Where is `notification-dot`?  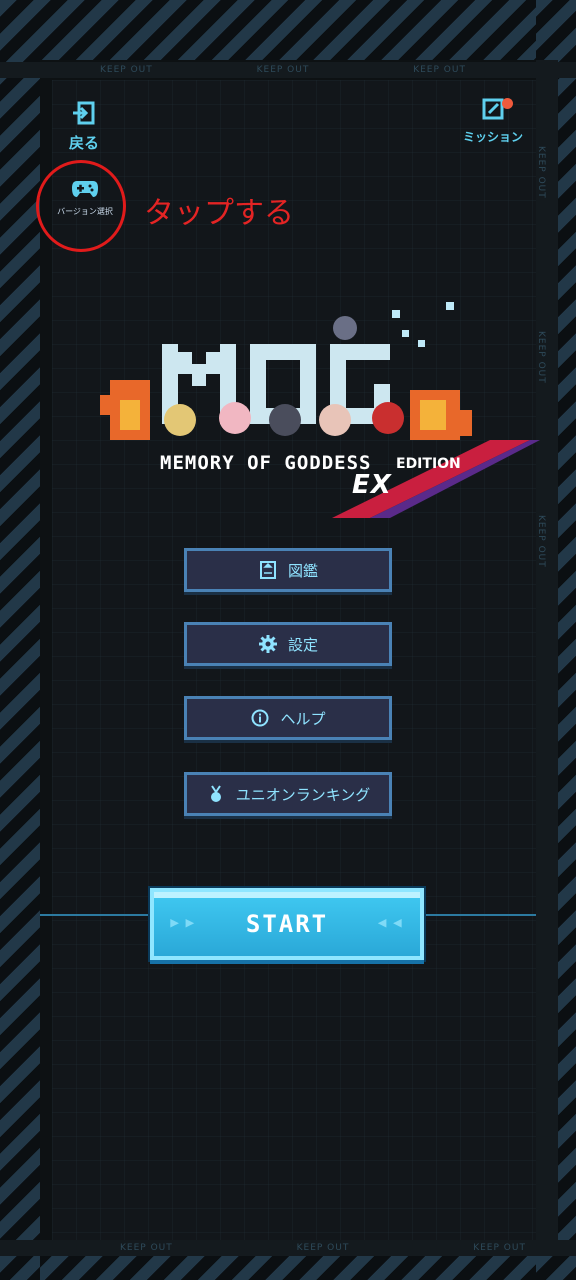
notification-dot is located at coordinates (507, 103).